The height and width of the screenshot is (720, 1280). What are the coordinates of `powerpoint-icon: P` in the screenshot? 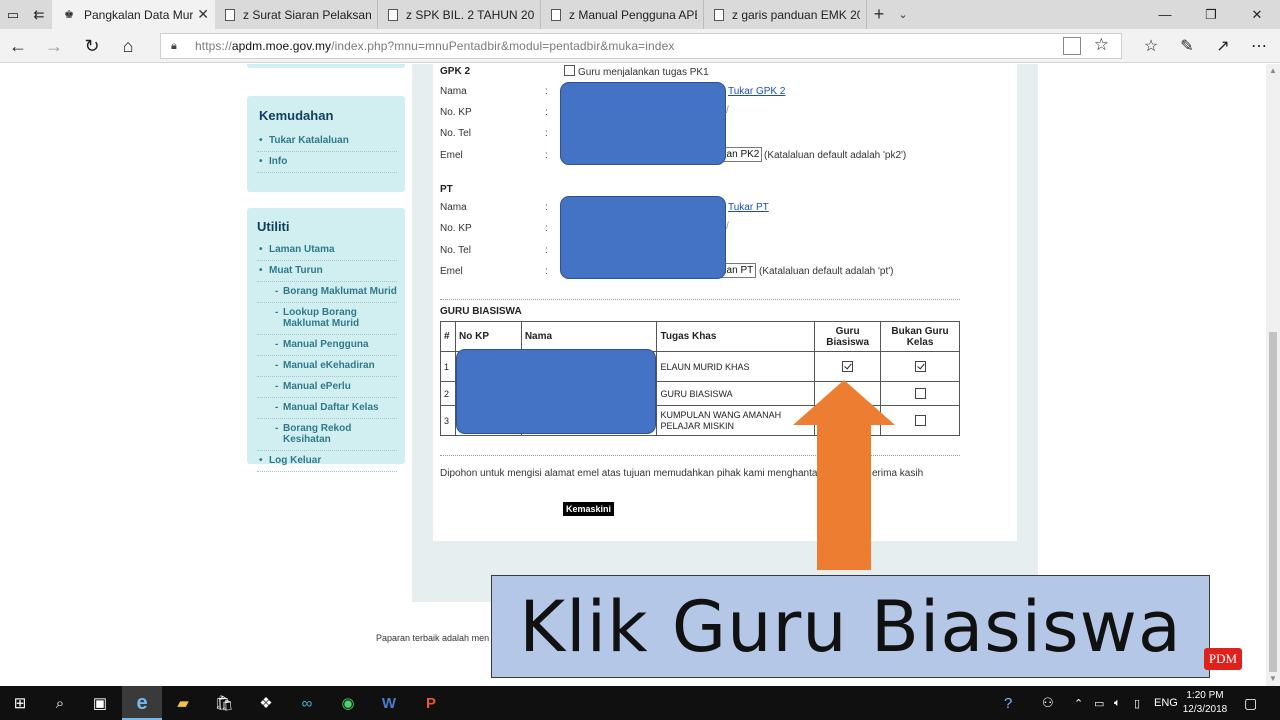 It's located at (431, 703).